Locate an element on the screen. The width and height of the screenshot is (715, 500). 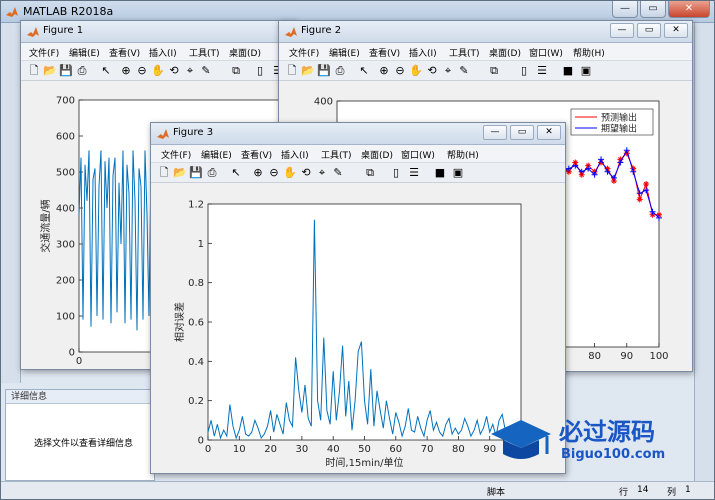
figure-2-minimize-button: — is located at coordinates (622, 30).